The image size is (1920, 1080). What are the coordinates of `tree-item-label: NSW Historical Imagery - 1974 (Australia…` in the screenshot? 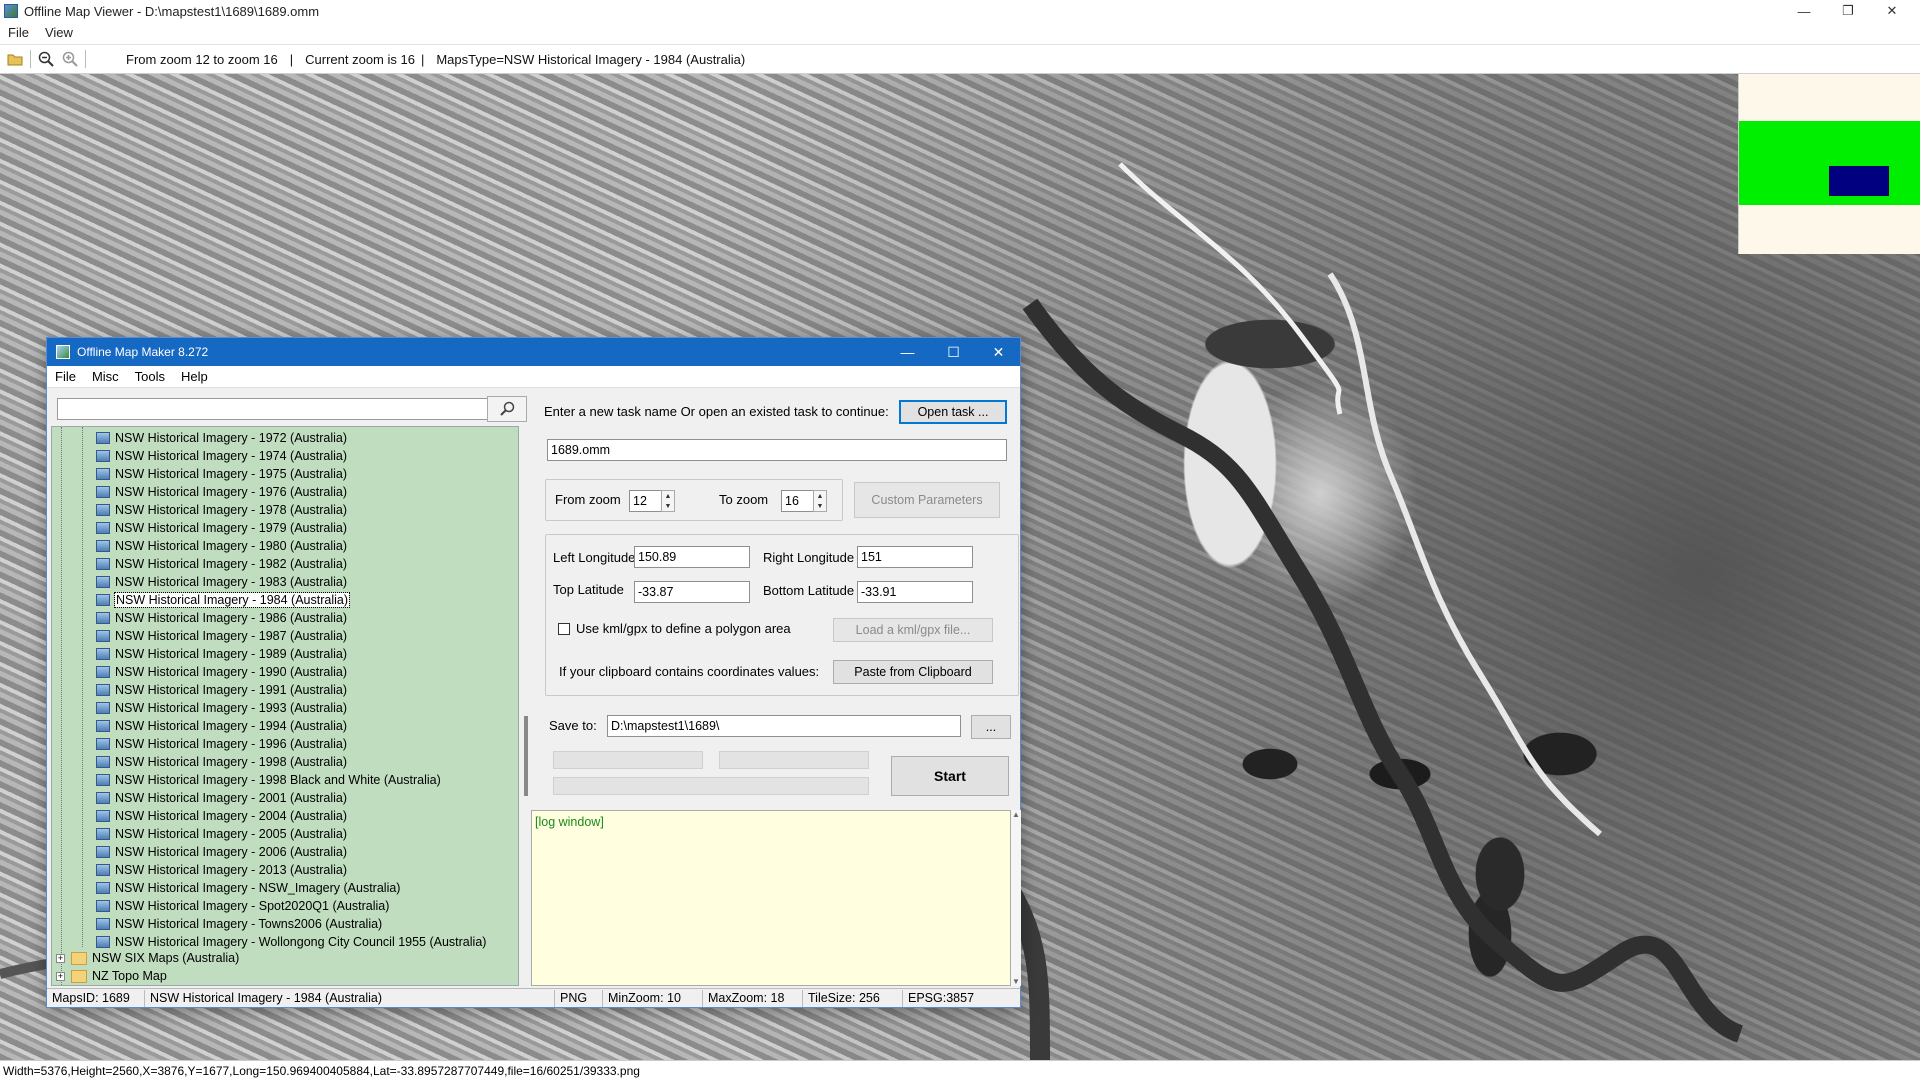 It's located at (231, 456).